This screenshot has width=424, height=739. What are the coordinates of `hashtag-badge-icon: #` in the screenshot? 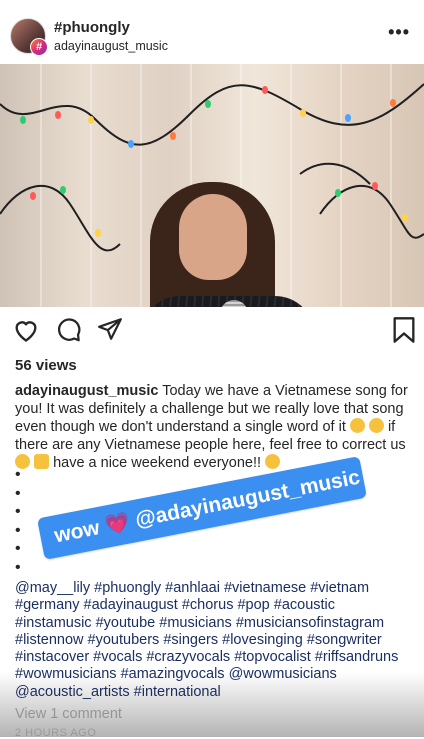 It's located at (39, 47).